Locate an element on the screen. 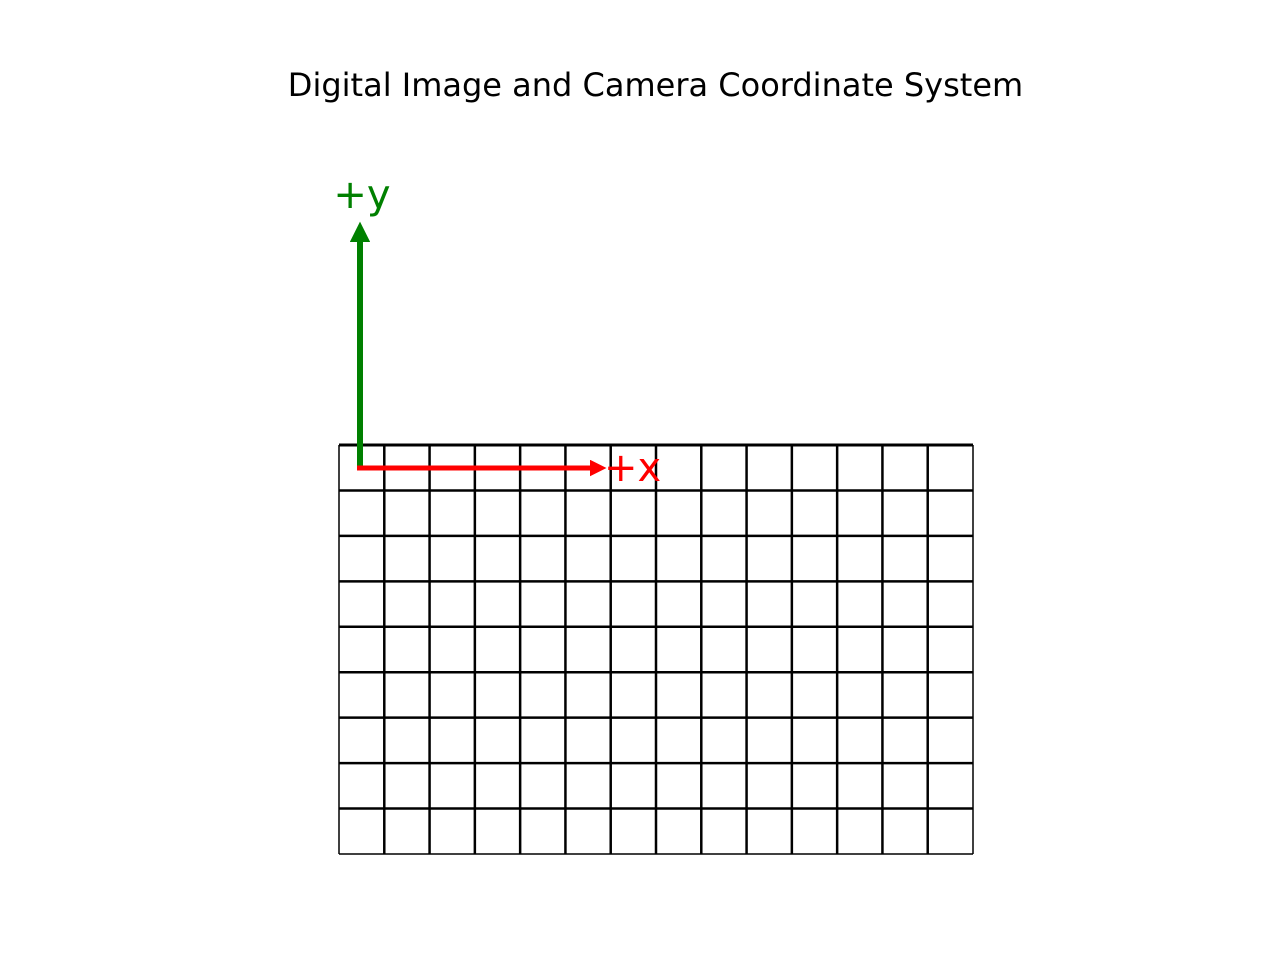  x-axis-label: +x is located at coordinates (632, 468).